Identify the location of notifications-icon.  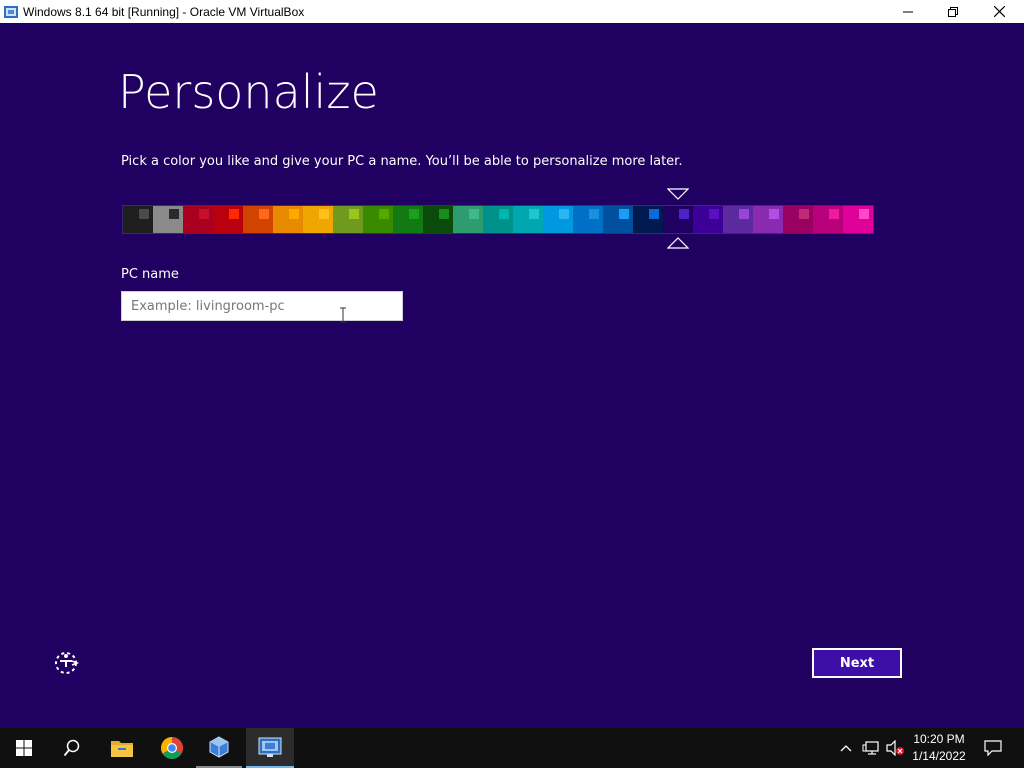
(993, 748).